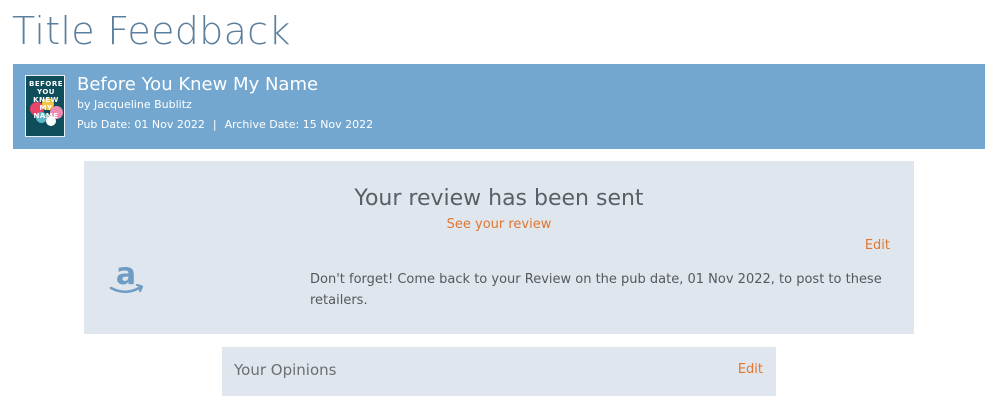 This screenshot has height=413, width=997. I want to click on your-opinions-panel: Your Opinions Edit, so click(499, 371).